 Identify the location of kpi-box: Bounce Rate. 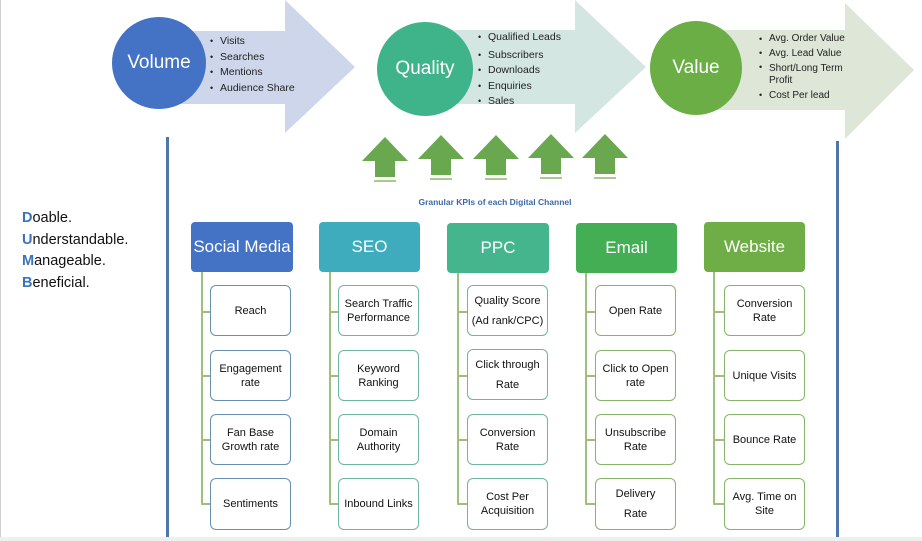
(764, 439).